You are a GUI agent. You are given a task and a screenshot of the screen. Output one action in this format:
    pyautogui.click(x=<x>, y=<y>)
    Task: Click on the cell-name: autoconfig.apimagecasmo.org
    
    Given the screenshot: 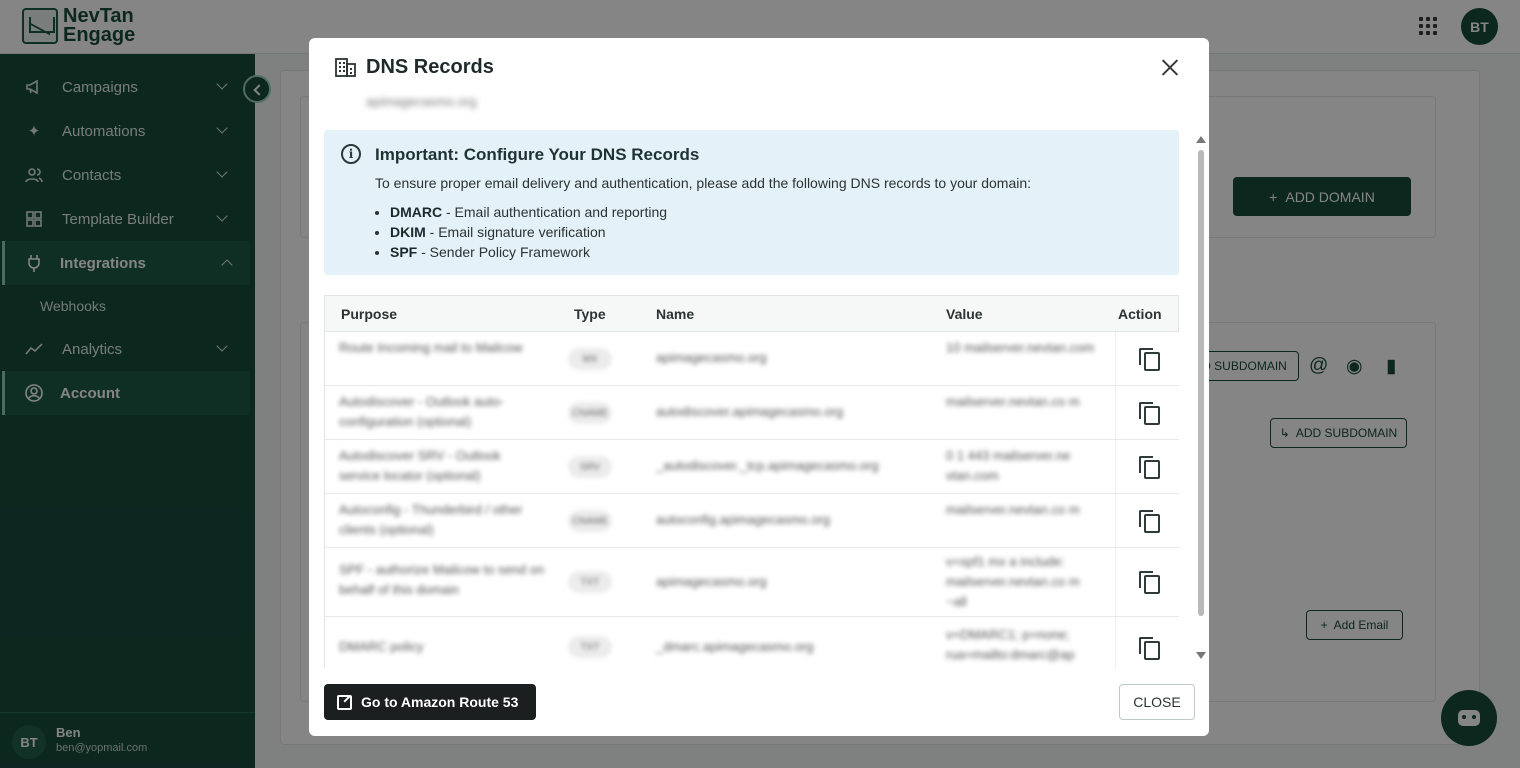 What is the action you would take?
    pyautogui.click(x=743, y=519)
    